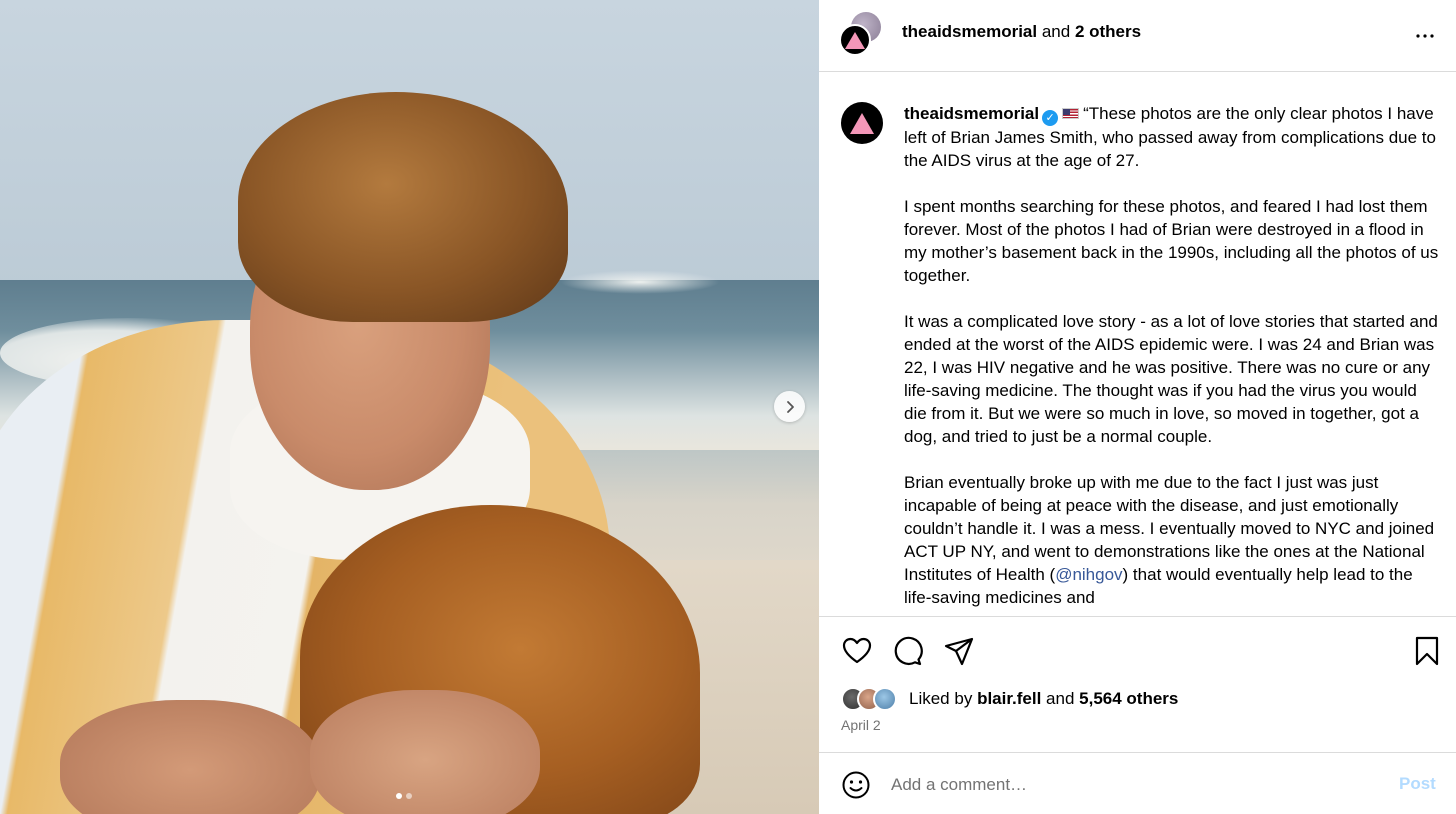 This screenshot has width=1456, height=814. Describe the element at coordinates (969, 31) in the screenshot. I see `author-username: theaidsmemorial` at that location.